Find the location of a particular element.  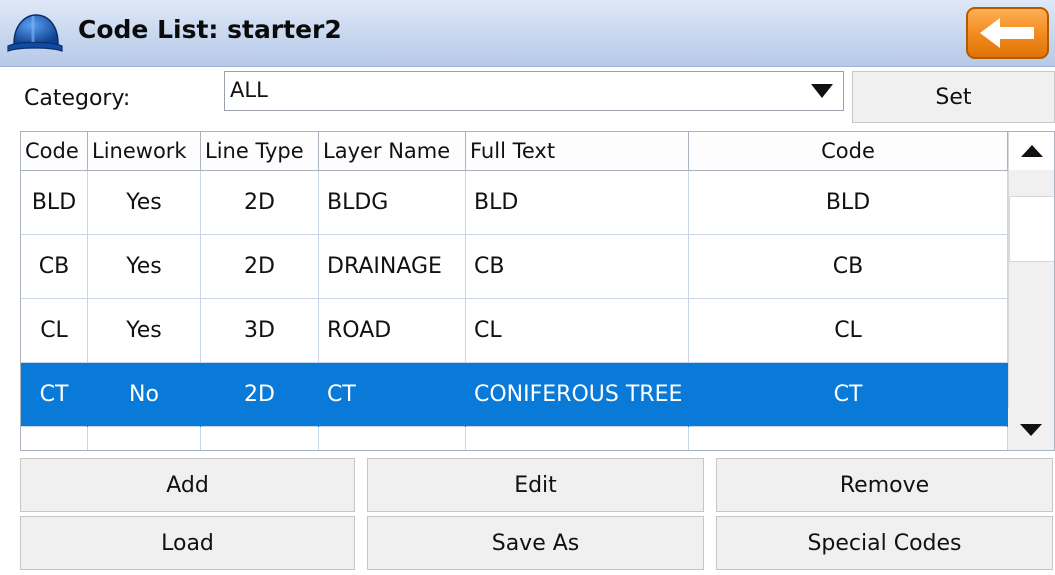

cell-layer-name: CT is located at coordinates (392, 395).